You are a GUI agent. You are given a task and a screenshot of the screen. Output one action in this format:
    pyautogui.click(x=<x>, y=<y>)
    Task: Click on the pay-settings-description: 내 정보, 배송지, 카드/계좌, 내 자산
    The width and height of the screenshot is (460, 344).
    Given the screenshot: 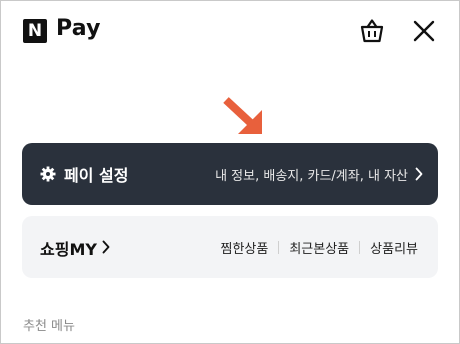 What is the action you would take?
    pyautogui.click(x=311, y=176)
    